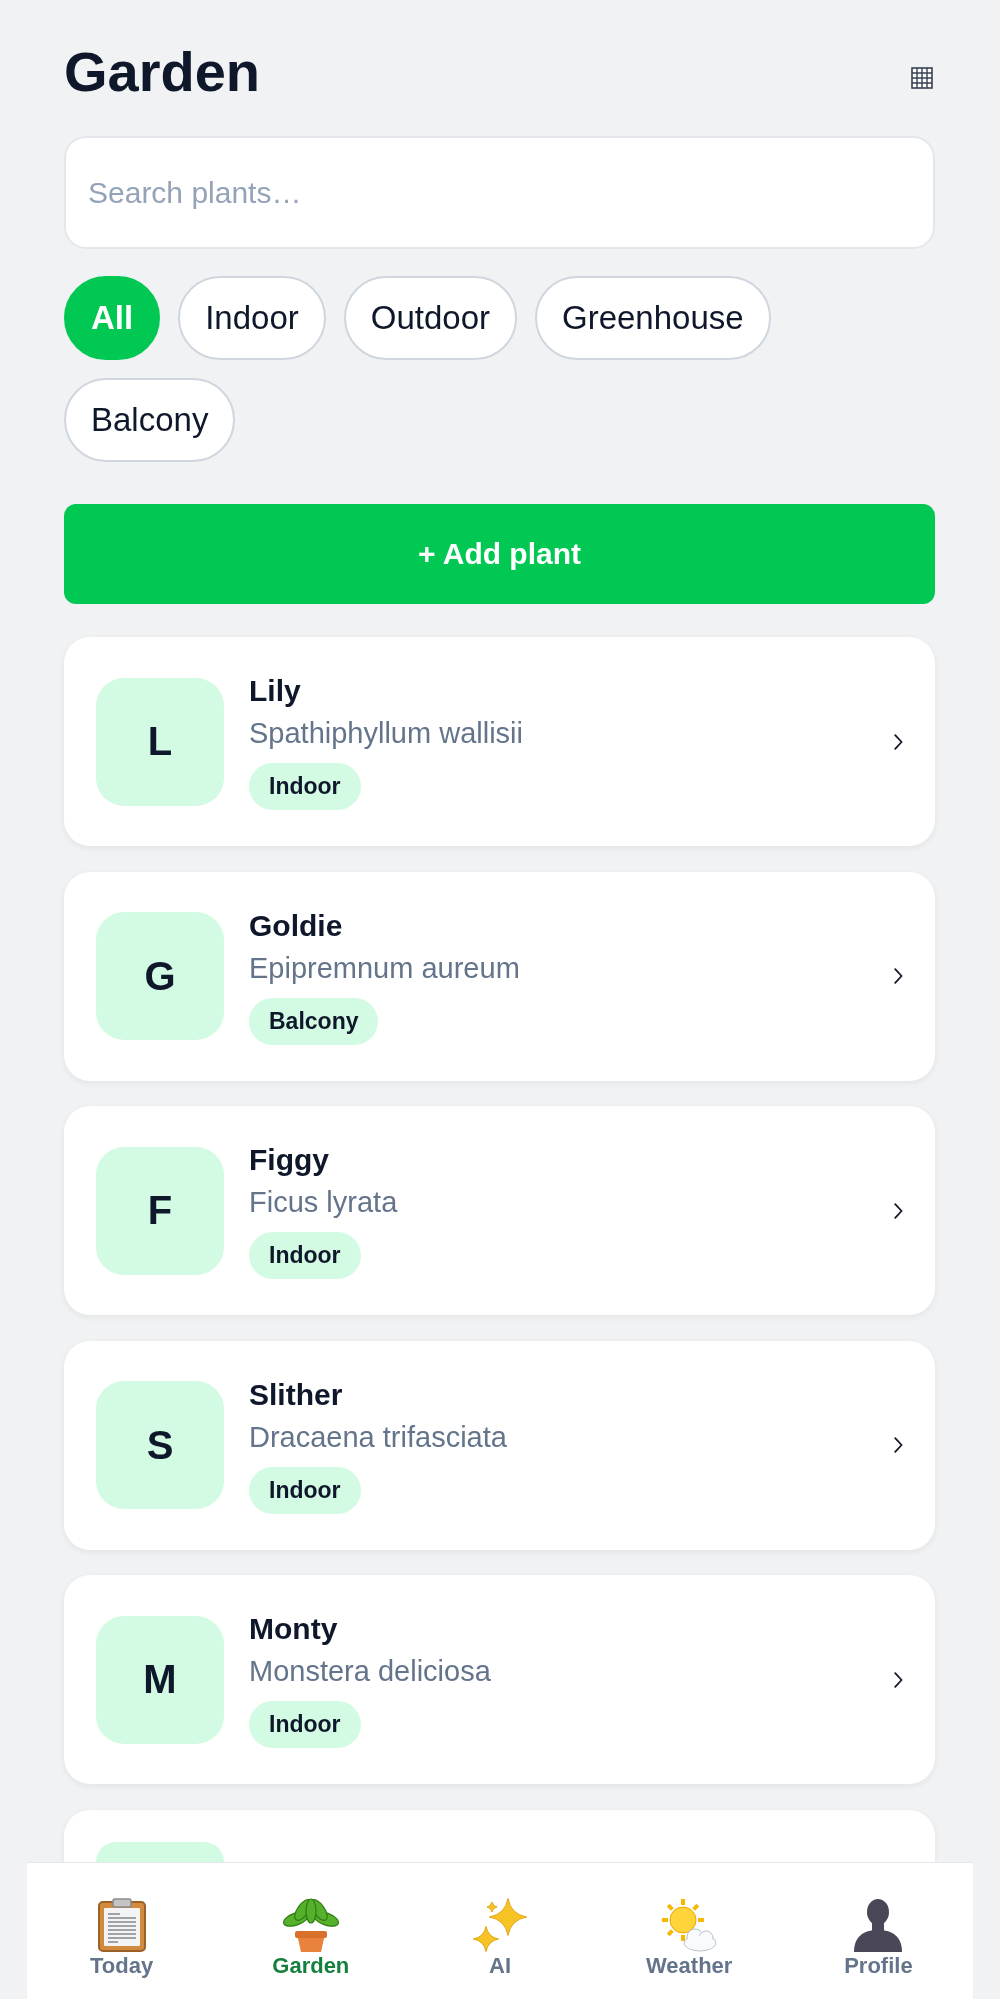 This screenshot has width=1000, height=1999. I want to click on species-name: Spathiphyllum wallisii, so click(386, 733).